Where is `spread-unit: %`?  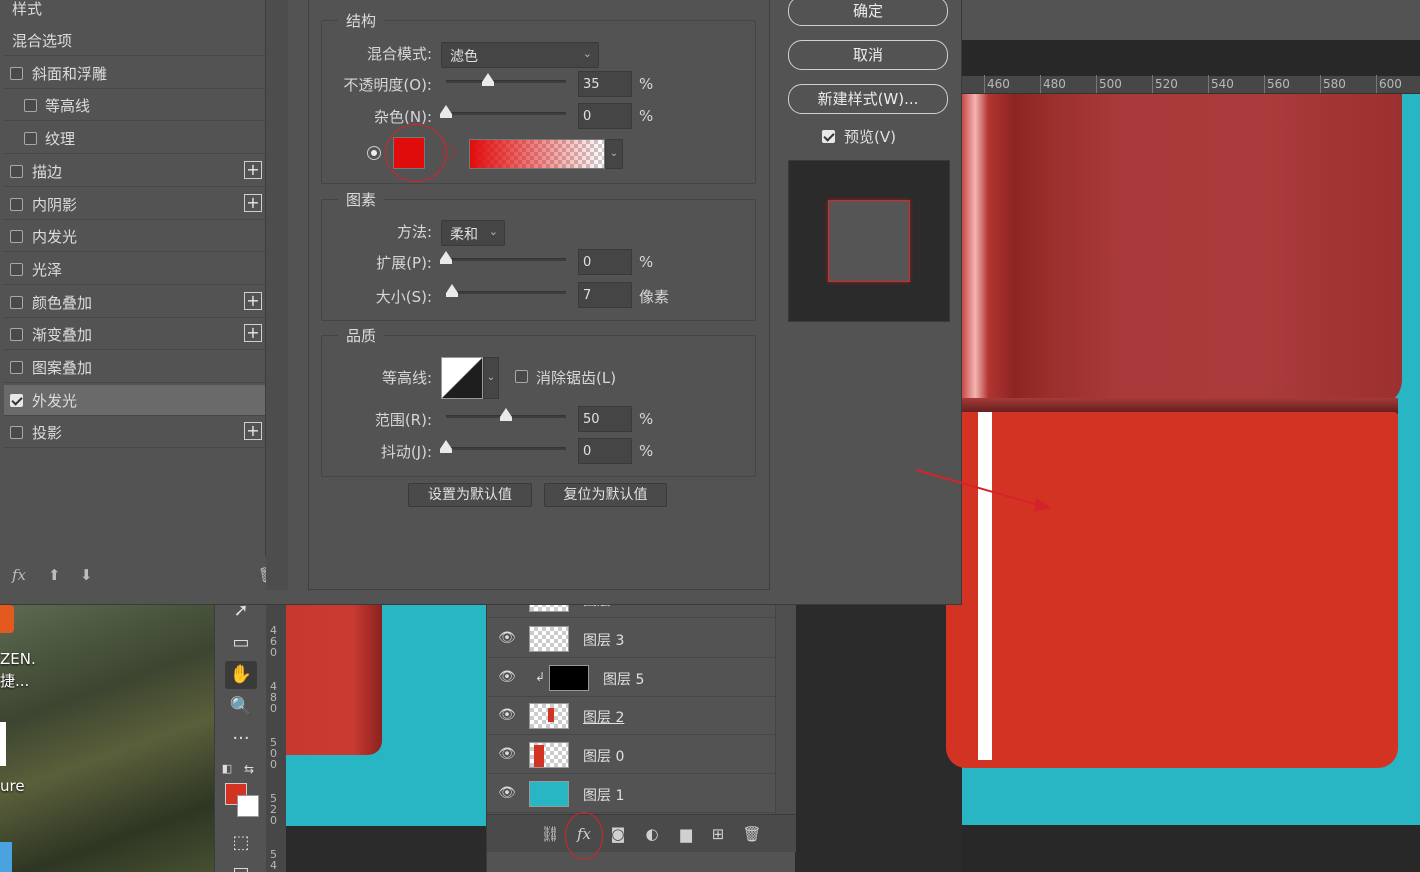 spread-unit: % is located at coordinates (646, 262).